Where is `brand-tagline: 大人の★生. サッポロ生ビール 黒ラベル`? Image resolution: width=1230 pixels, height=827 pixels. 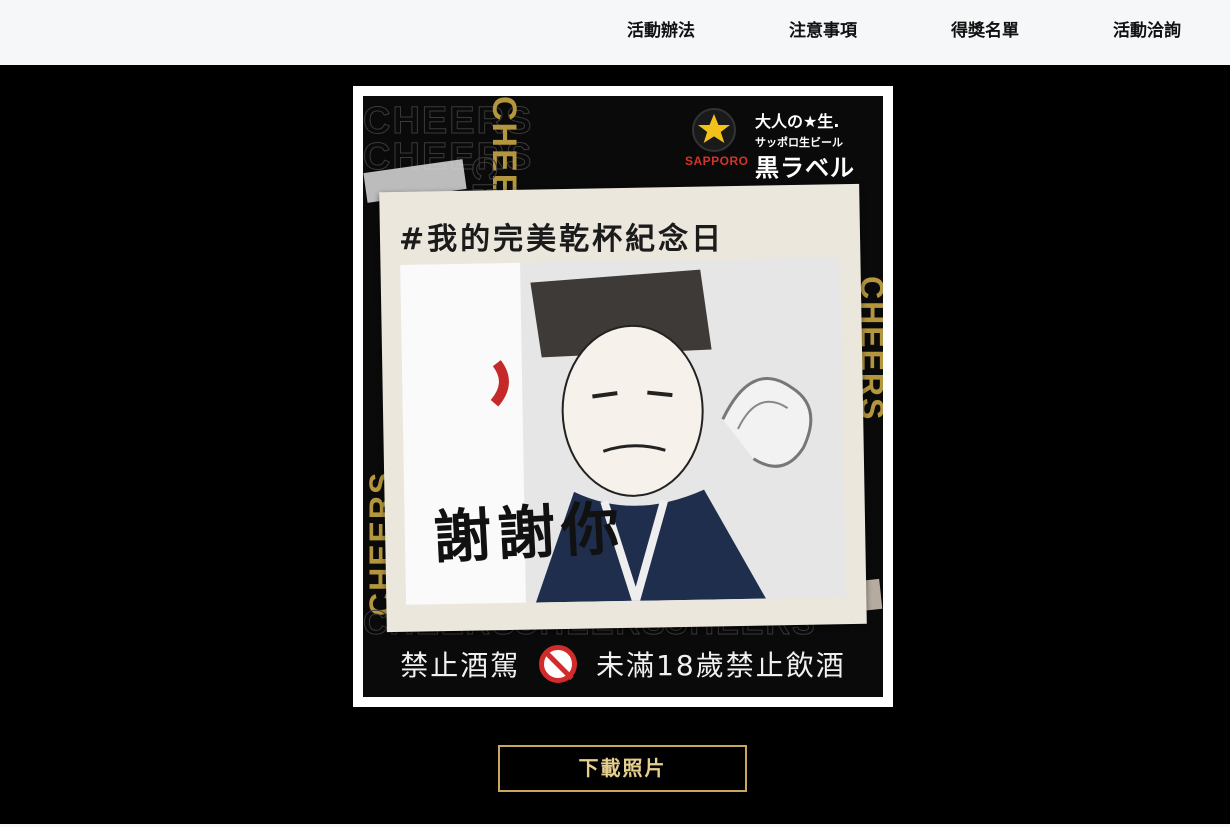 brand-tagline: 大人の★生. サッポロ生ビール 黒ラベル is located at coordinates (805, 145).